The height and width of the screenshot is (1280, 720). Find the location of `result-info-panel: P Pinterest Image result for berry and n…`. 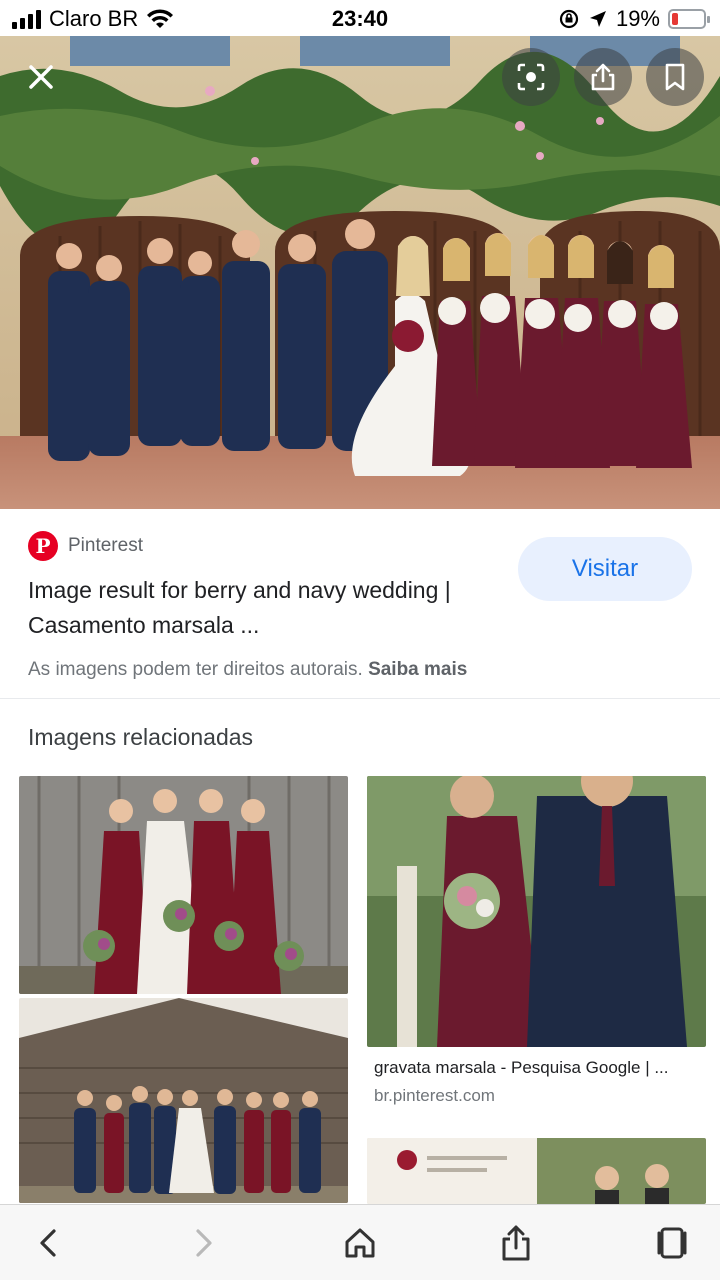

result-info-panel: P Pinterest Image result for berry and n… is located at coordinates (360, 604).